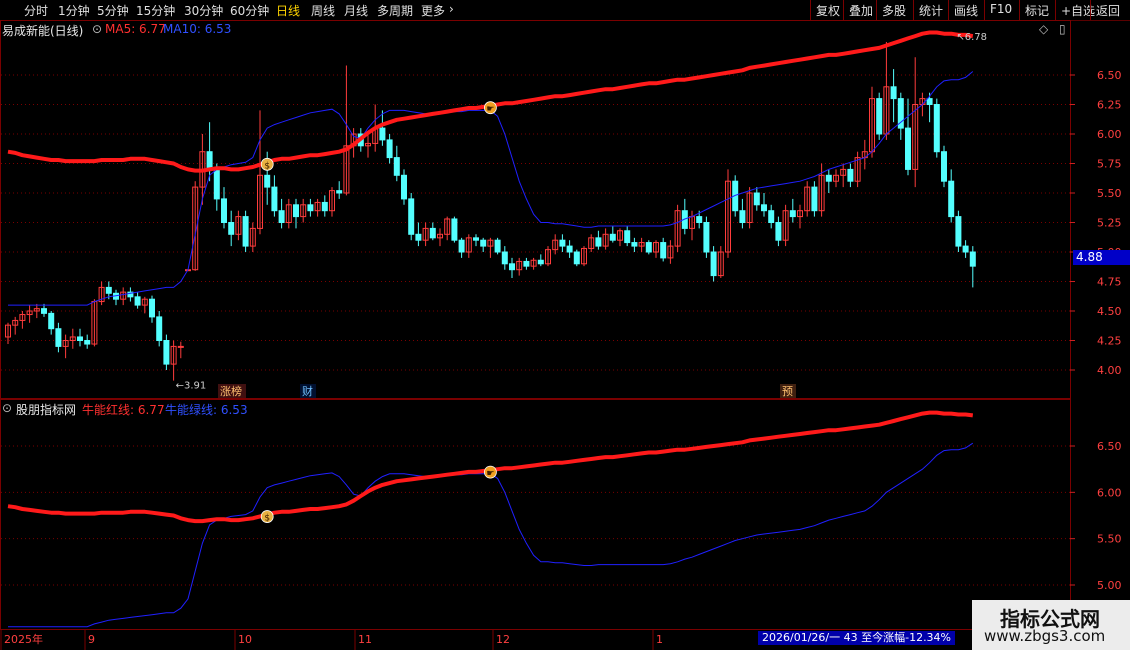 Image resolution: width=1130 pixels, height=650 pixels. What do you see at coordinates (971, 37) in the screenshot?
I see `high-annotation: ↖6.78` at bounding box center [971, 37].